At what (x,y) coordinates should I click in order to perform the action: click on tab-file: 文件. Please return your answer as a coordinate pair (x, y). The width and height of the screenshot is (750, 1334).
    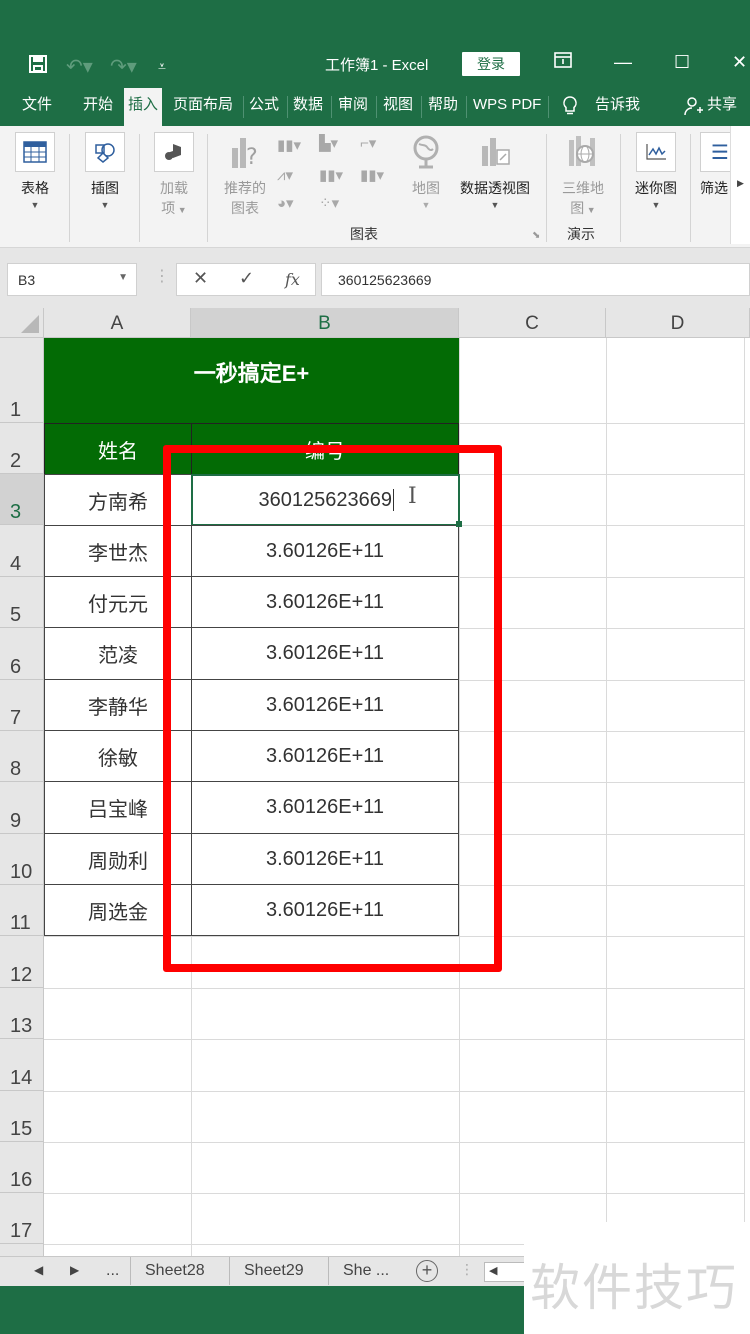
    Looking at the image, I should click on (37, 108).